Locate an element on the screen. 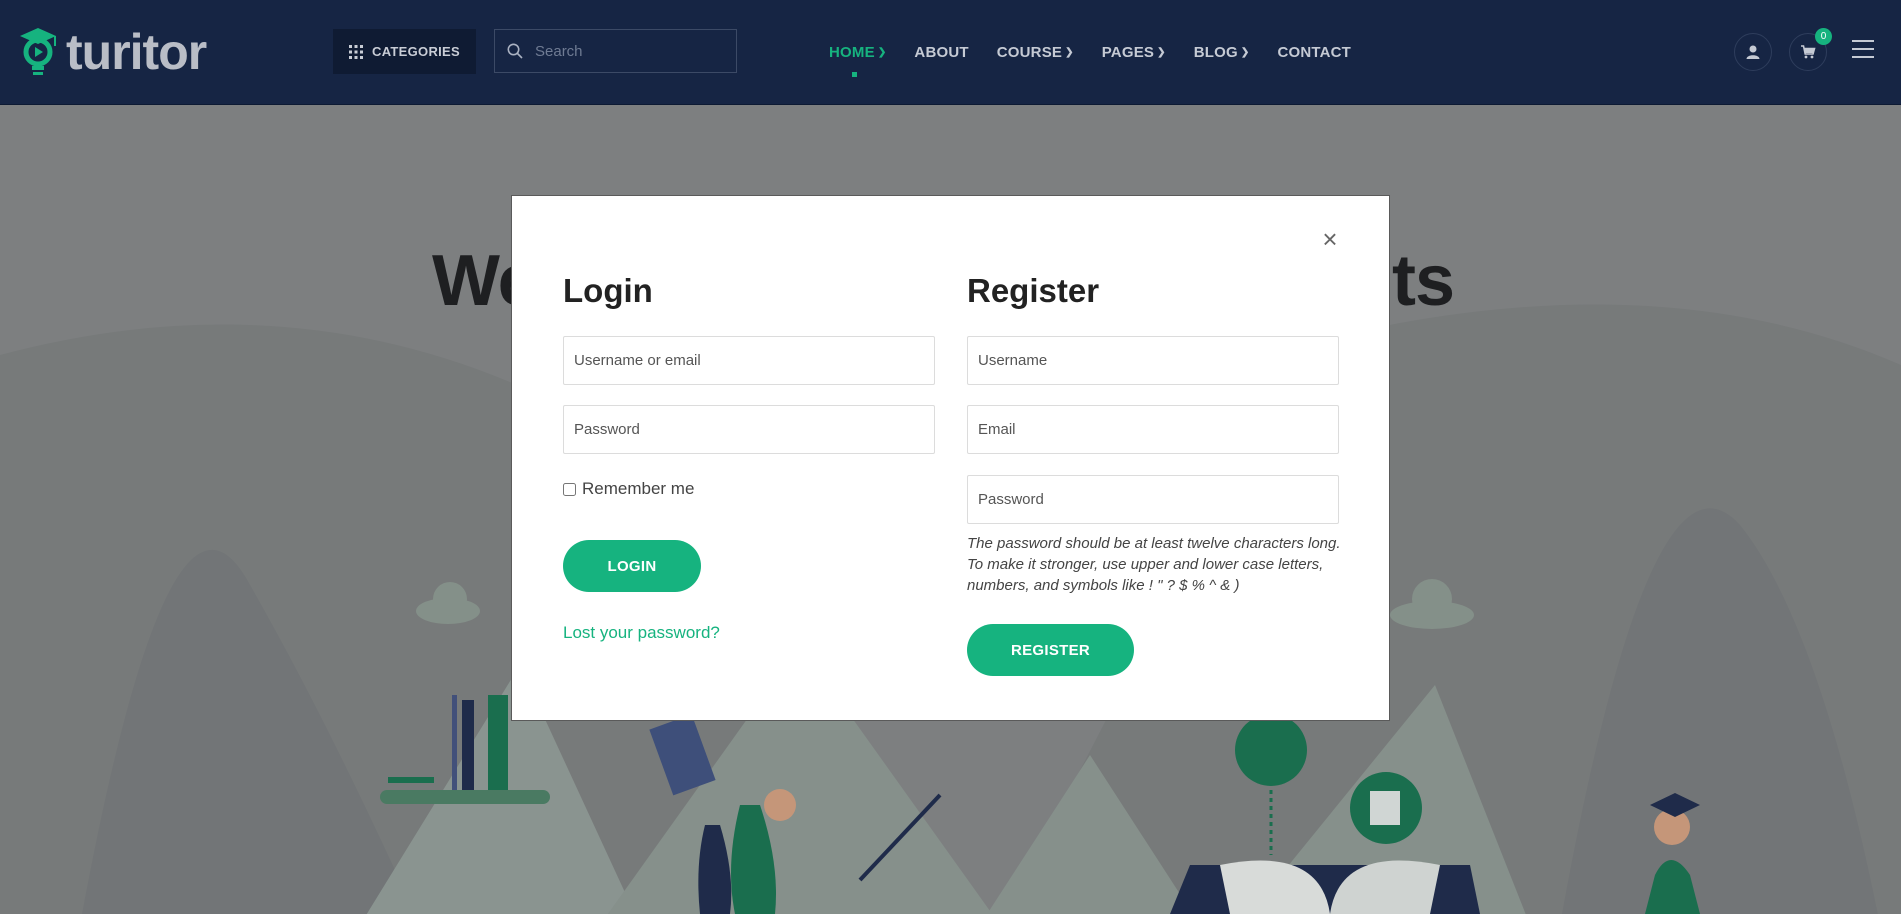 Image resolution: width=1901 pixels, height=914 pixels. nav-blog-label: BLOG is located at coordinates (1215, 52).